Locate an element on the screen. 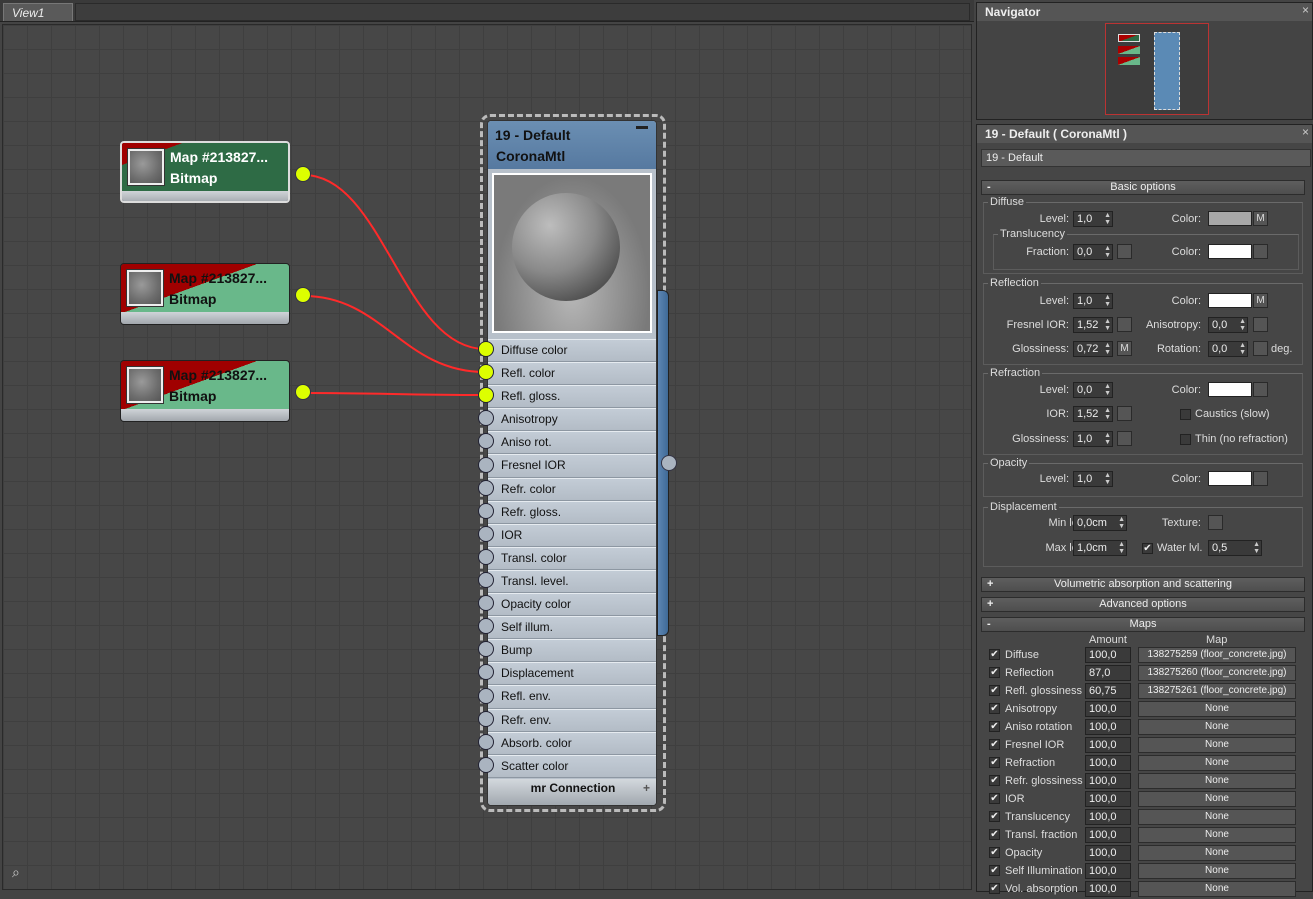 The image size is (1313, 899). port-row: Diffuse color is located at coordinates (572, 351).